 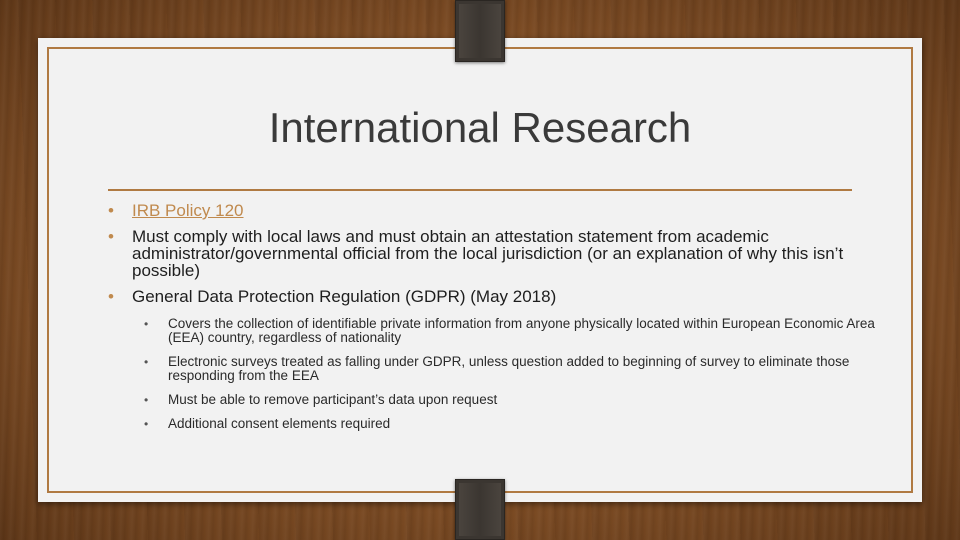 I want to click on bullet-item-irb-policy: • IRB Policy 120, so click(x=483, y=210).